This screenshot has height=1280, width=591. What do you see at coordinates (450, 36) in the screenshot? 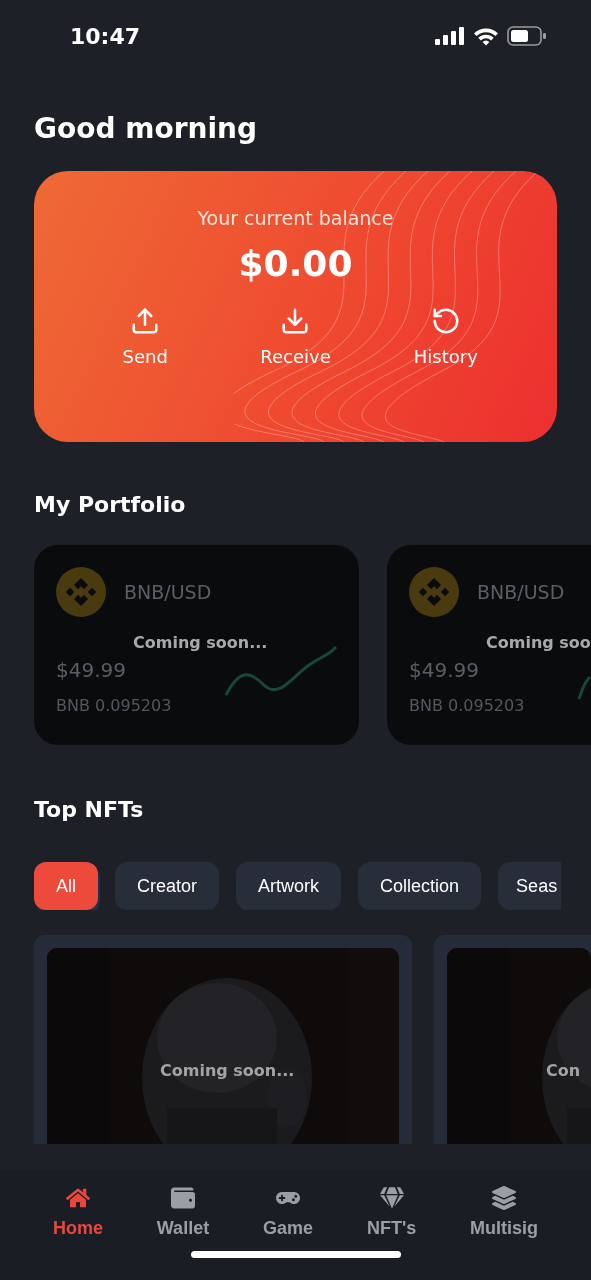
I see `signal-icon` at bounding box center [450, 36].